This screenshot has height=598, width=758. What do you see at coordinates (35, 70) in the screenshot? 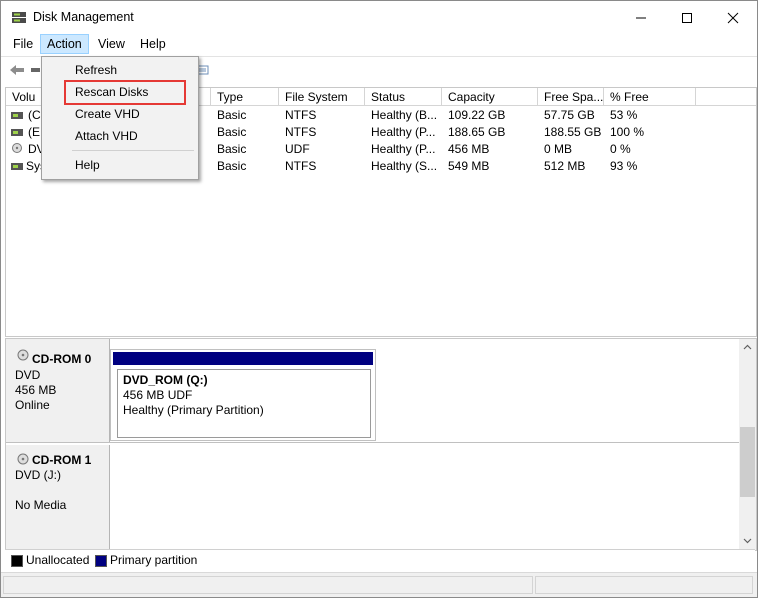
I see `forward-arrow-icon` at bounding box center [35, 70].